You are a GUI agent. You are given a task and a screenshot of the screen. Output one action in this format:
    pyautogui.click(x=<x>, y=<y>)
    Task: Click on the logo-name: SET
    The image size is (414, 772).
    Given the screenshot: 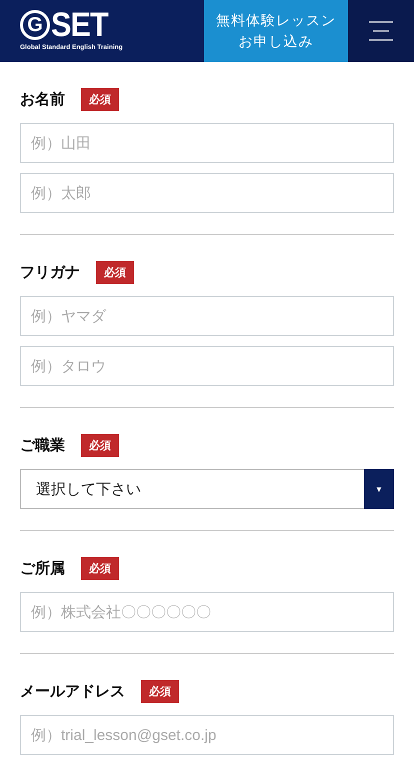 What is the action you would take?
    pyautogui.click(x=79, y=25)
    